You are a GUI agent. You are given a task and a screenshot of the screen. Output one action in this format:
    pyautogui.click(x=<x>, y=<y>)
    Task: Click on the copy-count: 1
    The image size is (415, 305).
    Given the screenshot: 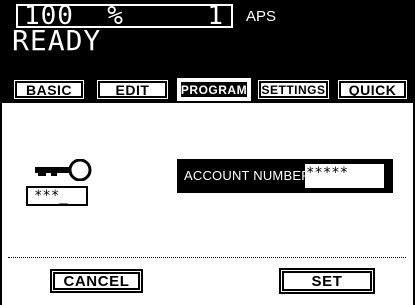 What is the action you would take?
    pyautogui.click(x=215, y=16)
    